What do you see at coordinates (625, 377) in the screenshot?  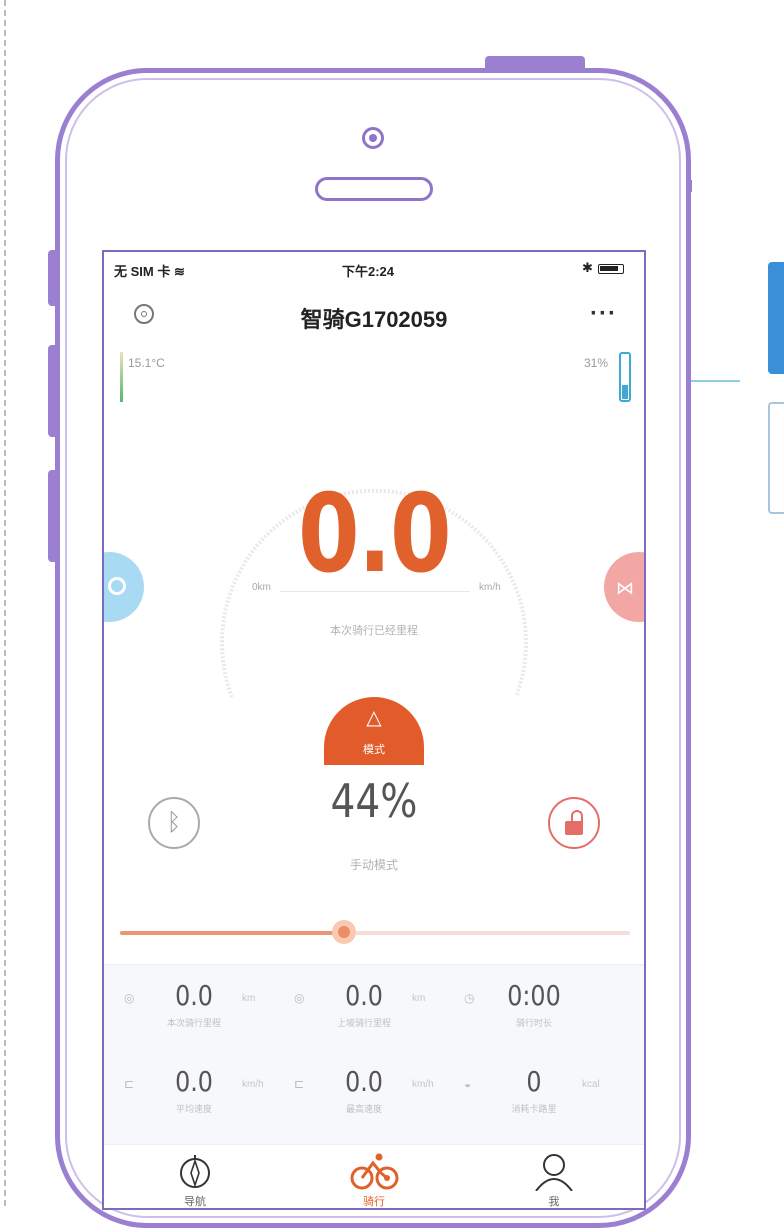 I see `battery-level-icon` at bounding box center [625, 377].